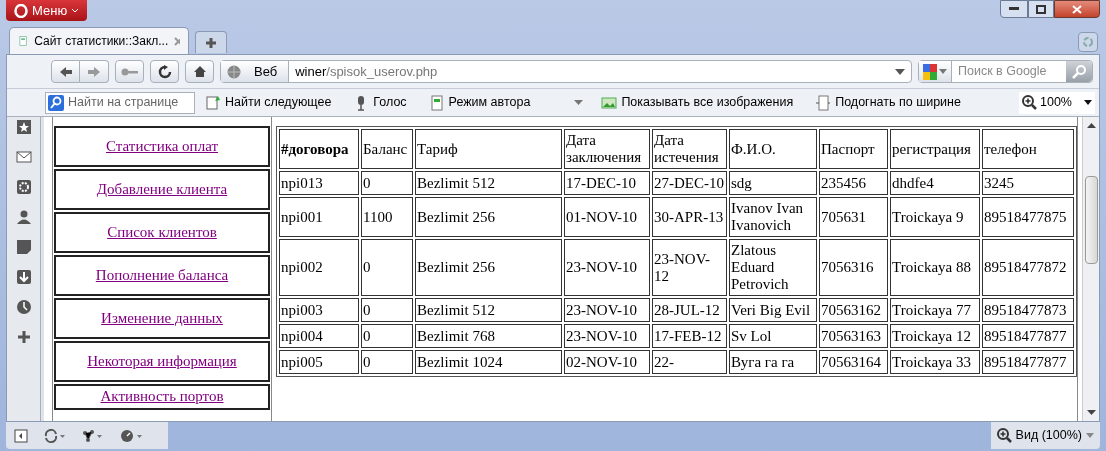  What do you see at coordinates (689, 336) in the screenshot?
I see `table-cell: 17-FEB-12` at bounding box center [689, 336].